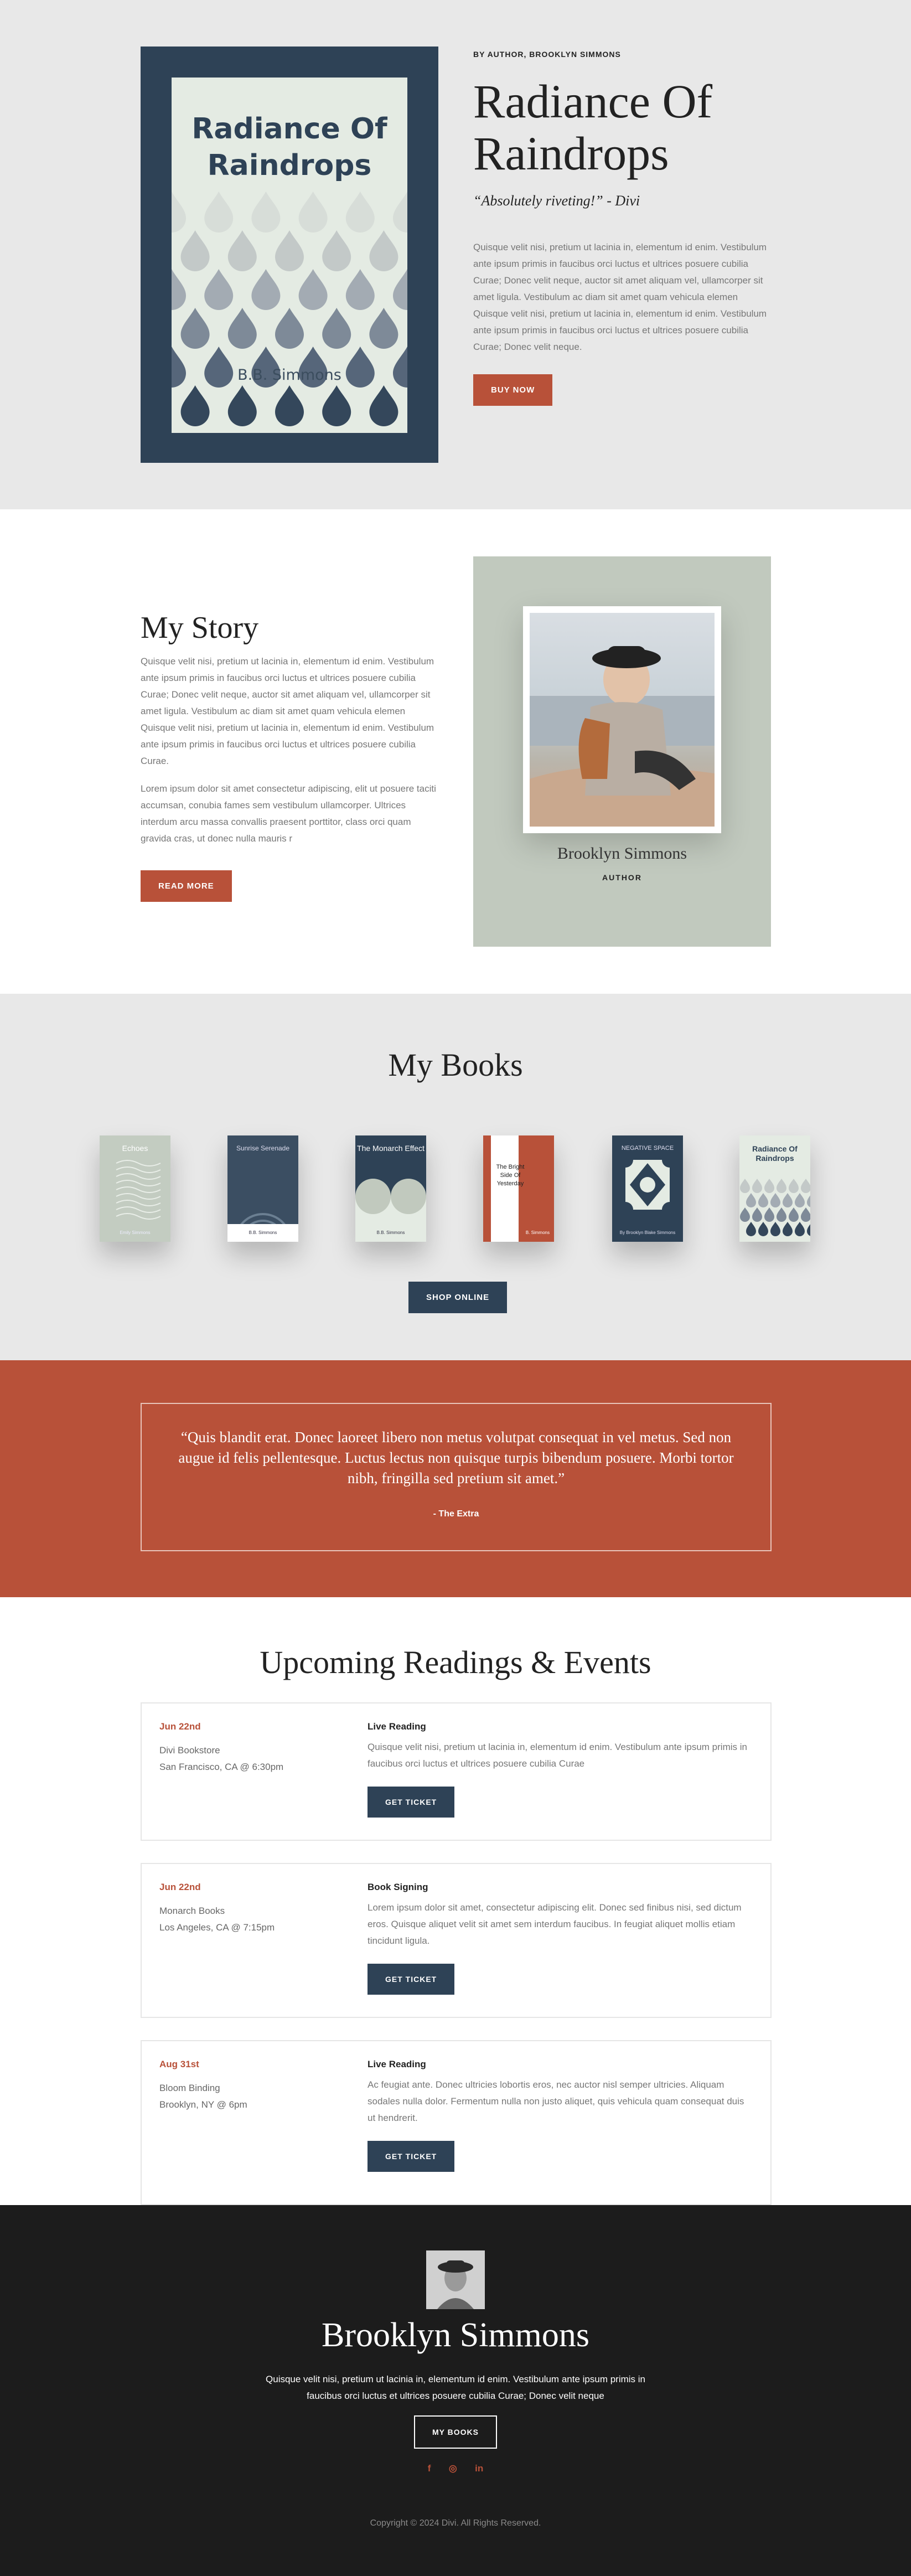  What do you see at coordinates (622, 853) in the screenshot?
I see `author-name: Brooklyn Simmons` at bounding box center [622, 853].